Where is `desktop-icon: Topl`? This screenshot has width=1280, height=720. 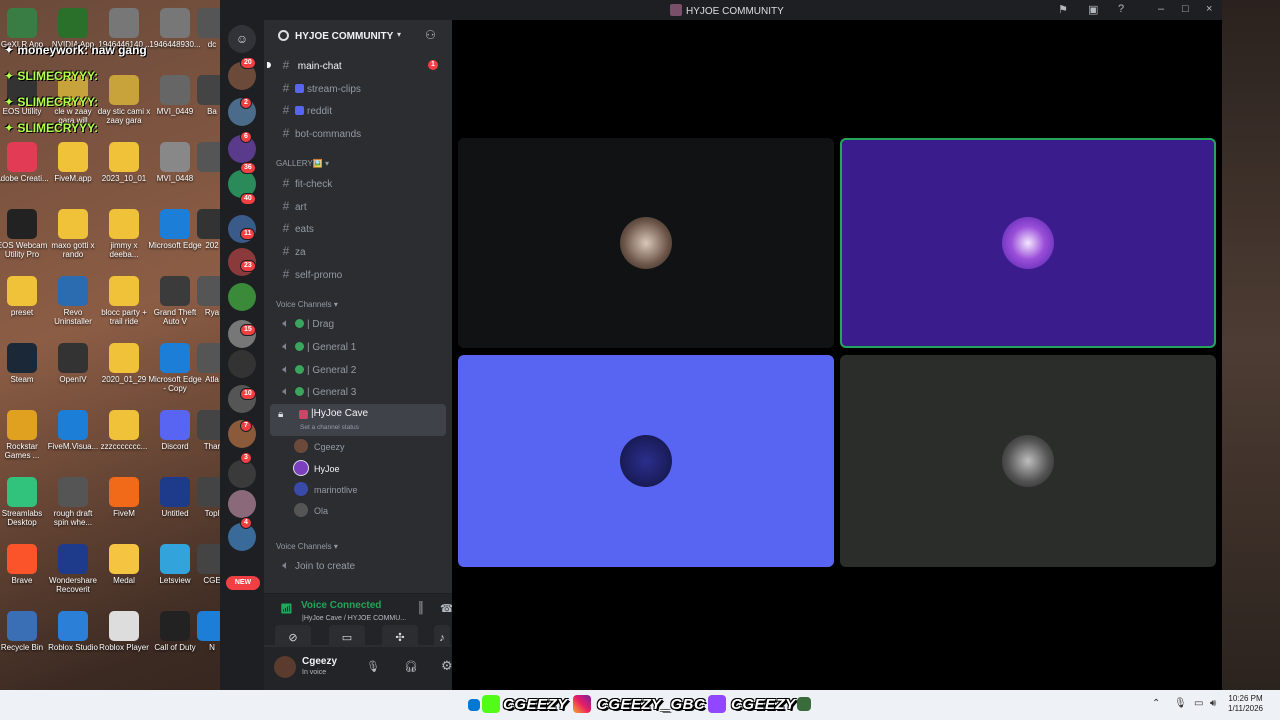 desktop-icon: Topl is located at coordinates (202, 497).